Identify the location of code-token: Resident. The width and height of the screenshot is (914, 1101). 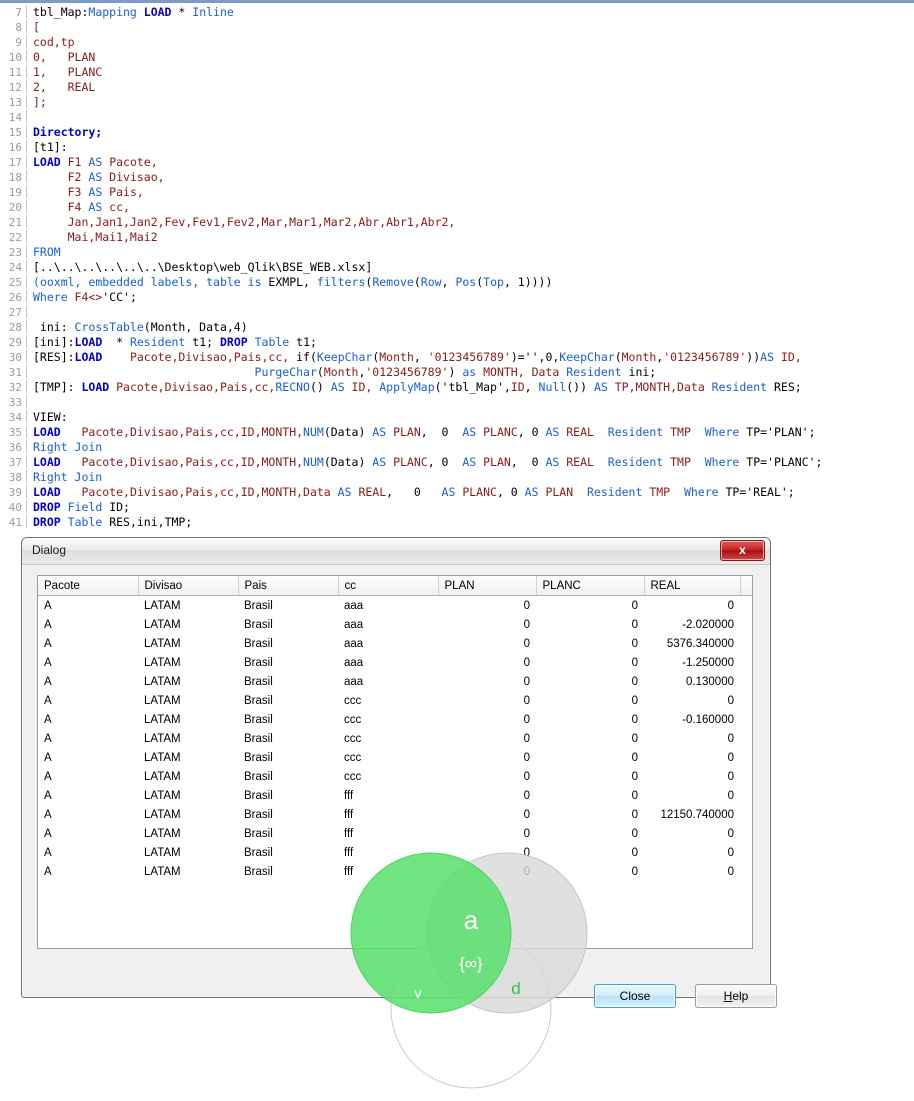
(157, 342).